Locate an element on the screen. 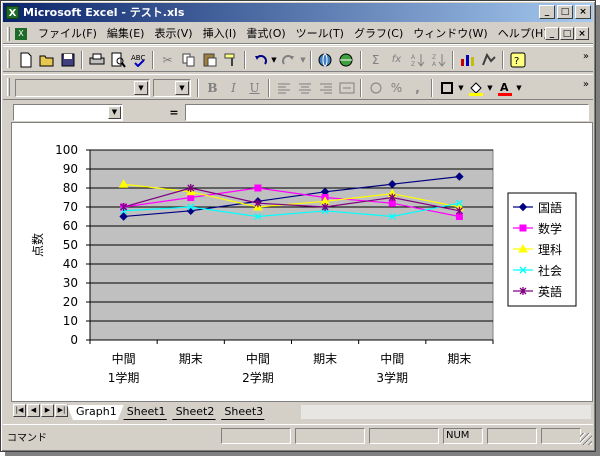 The image size is (600, 456). borders-icon is located at coordinates (446, 87).